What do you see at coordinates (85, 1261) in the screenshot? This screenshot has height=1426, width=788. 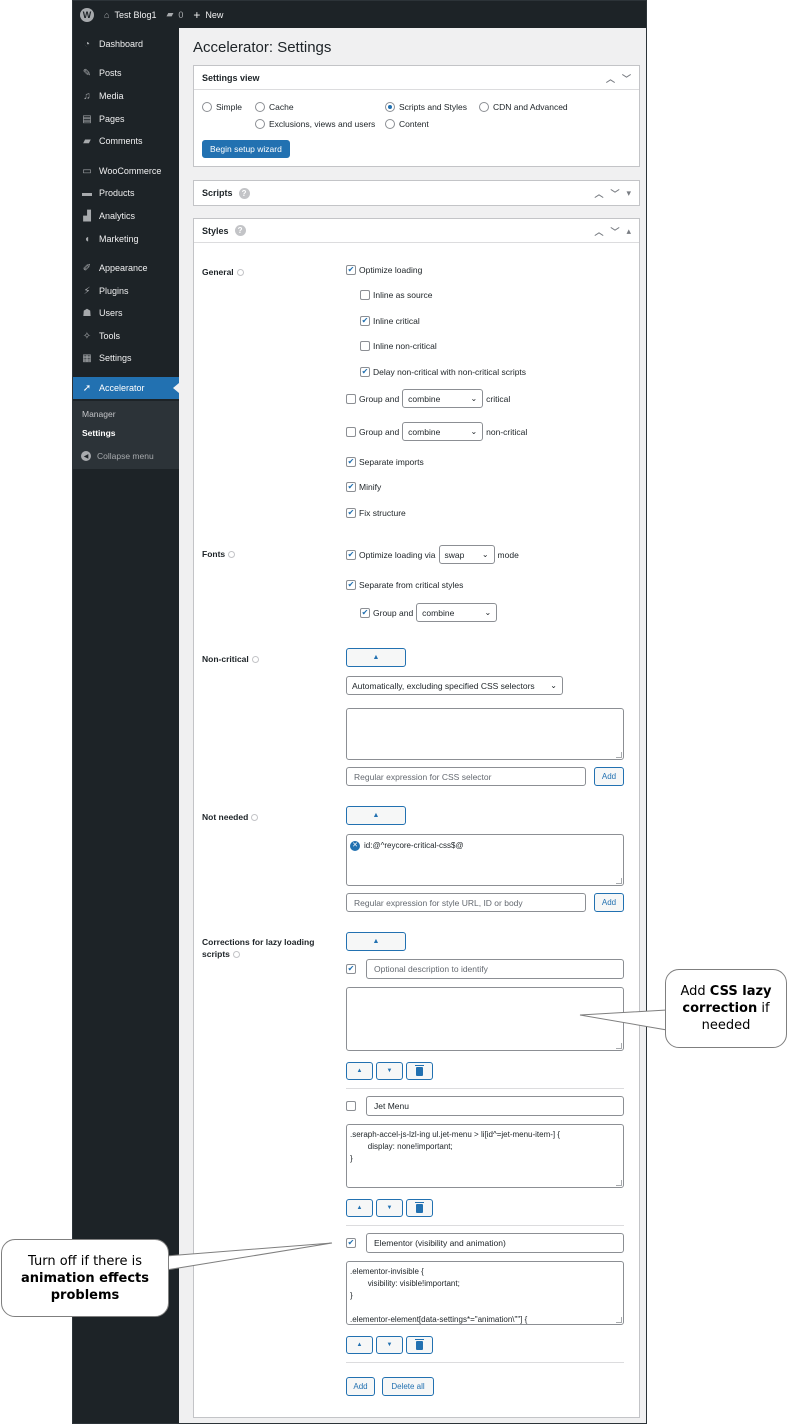 I see `callout-pre: Turn off if there is` at bounding box center [85, 1261].